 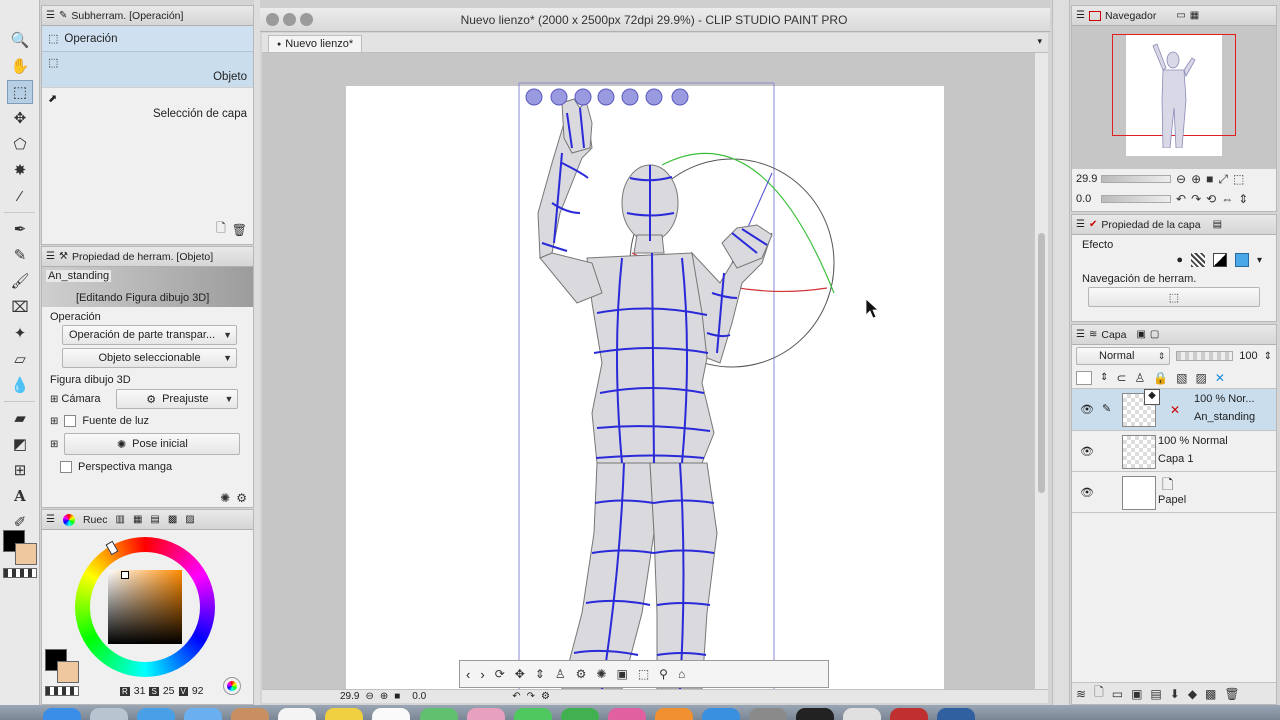 What do you see at coordinates (482, 674) in the screenshot?
I see `next-arrow-icon: ›` at bounding box center [482, 674].